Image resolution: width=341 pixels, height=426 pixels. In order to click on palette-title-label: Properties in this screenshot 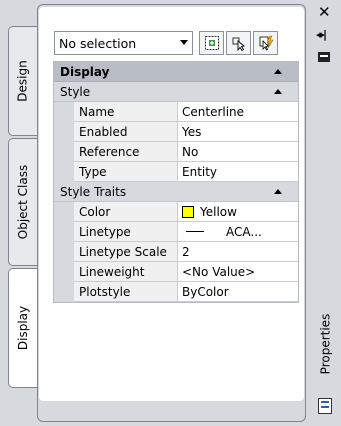, I will do `click(325, 344)`.